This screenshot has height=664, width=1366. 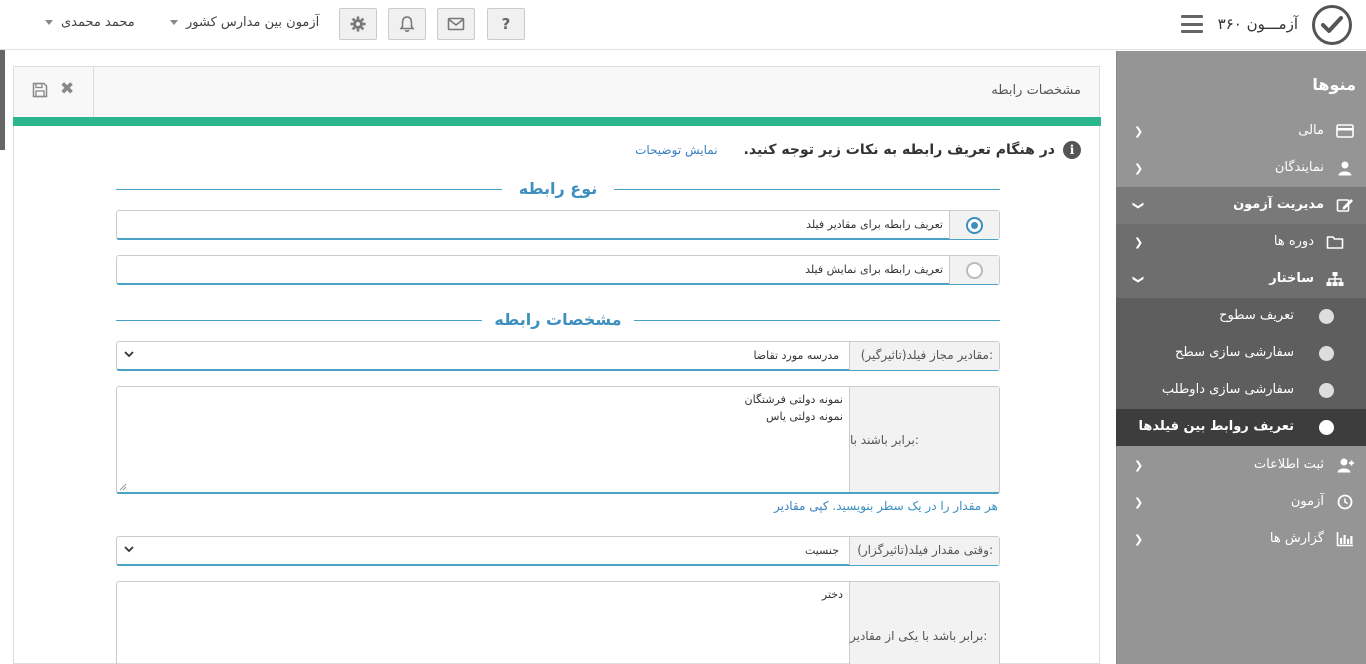 I want to click on sidebar-item-label: آزمون, so click(x=1307, y=501).